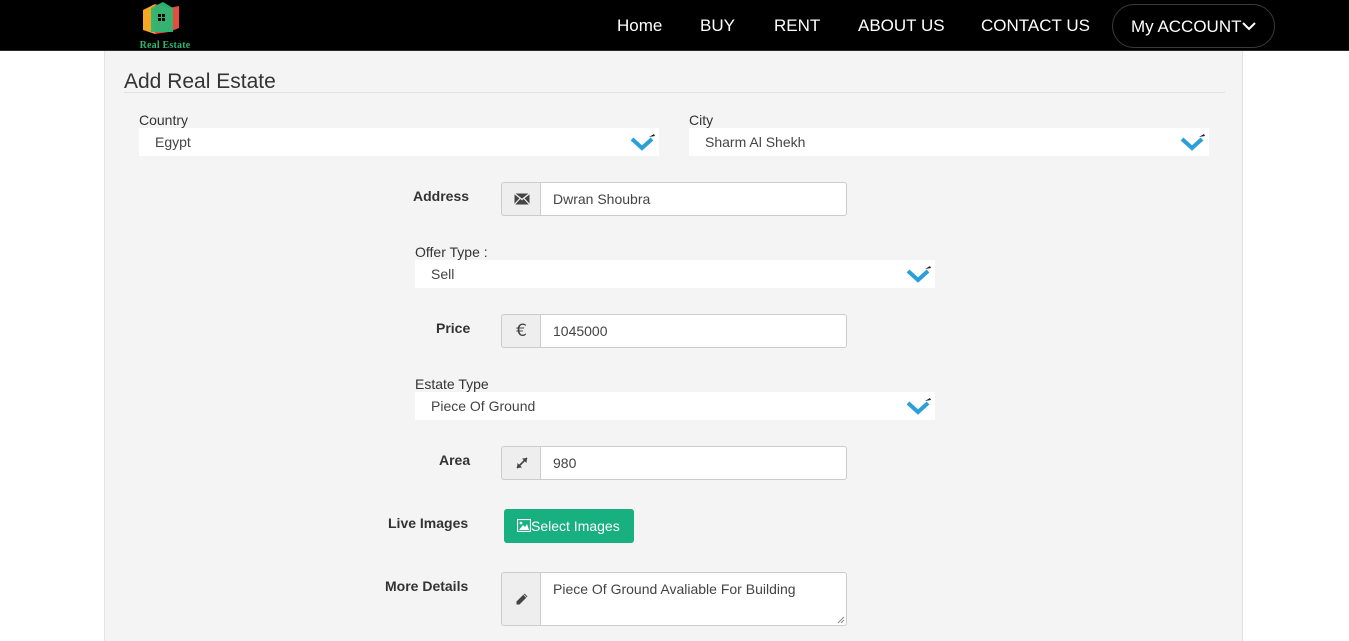 The height and width of the screenshot is (641, 1349). I want to click on select-images-button: Select Images, so click(569, 526).